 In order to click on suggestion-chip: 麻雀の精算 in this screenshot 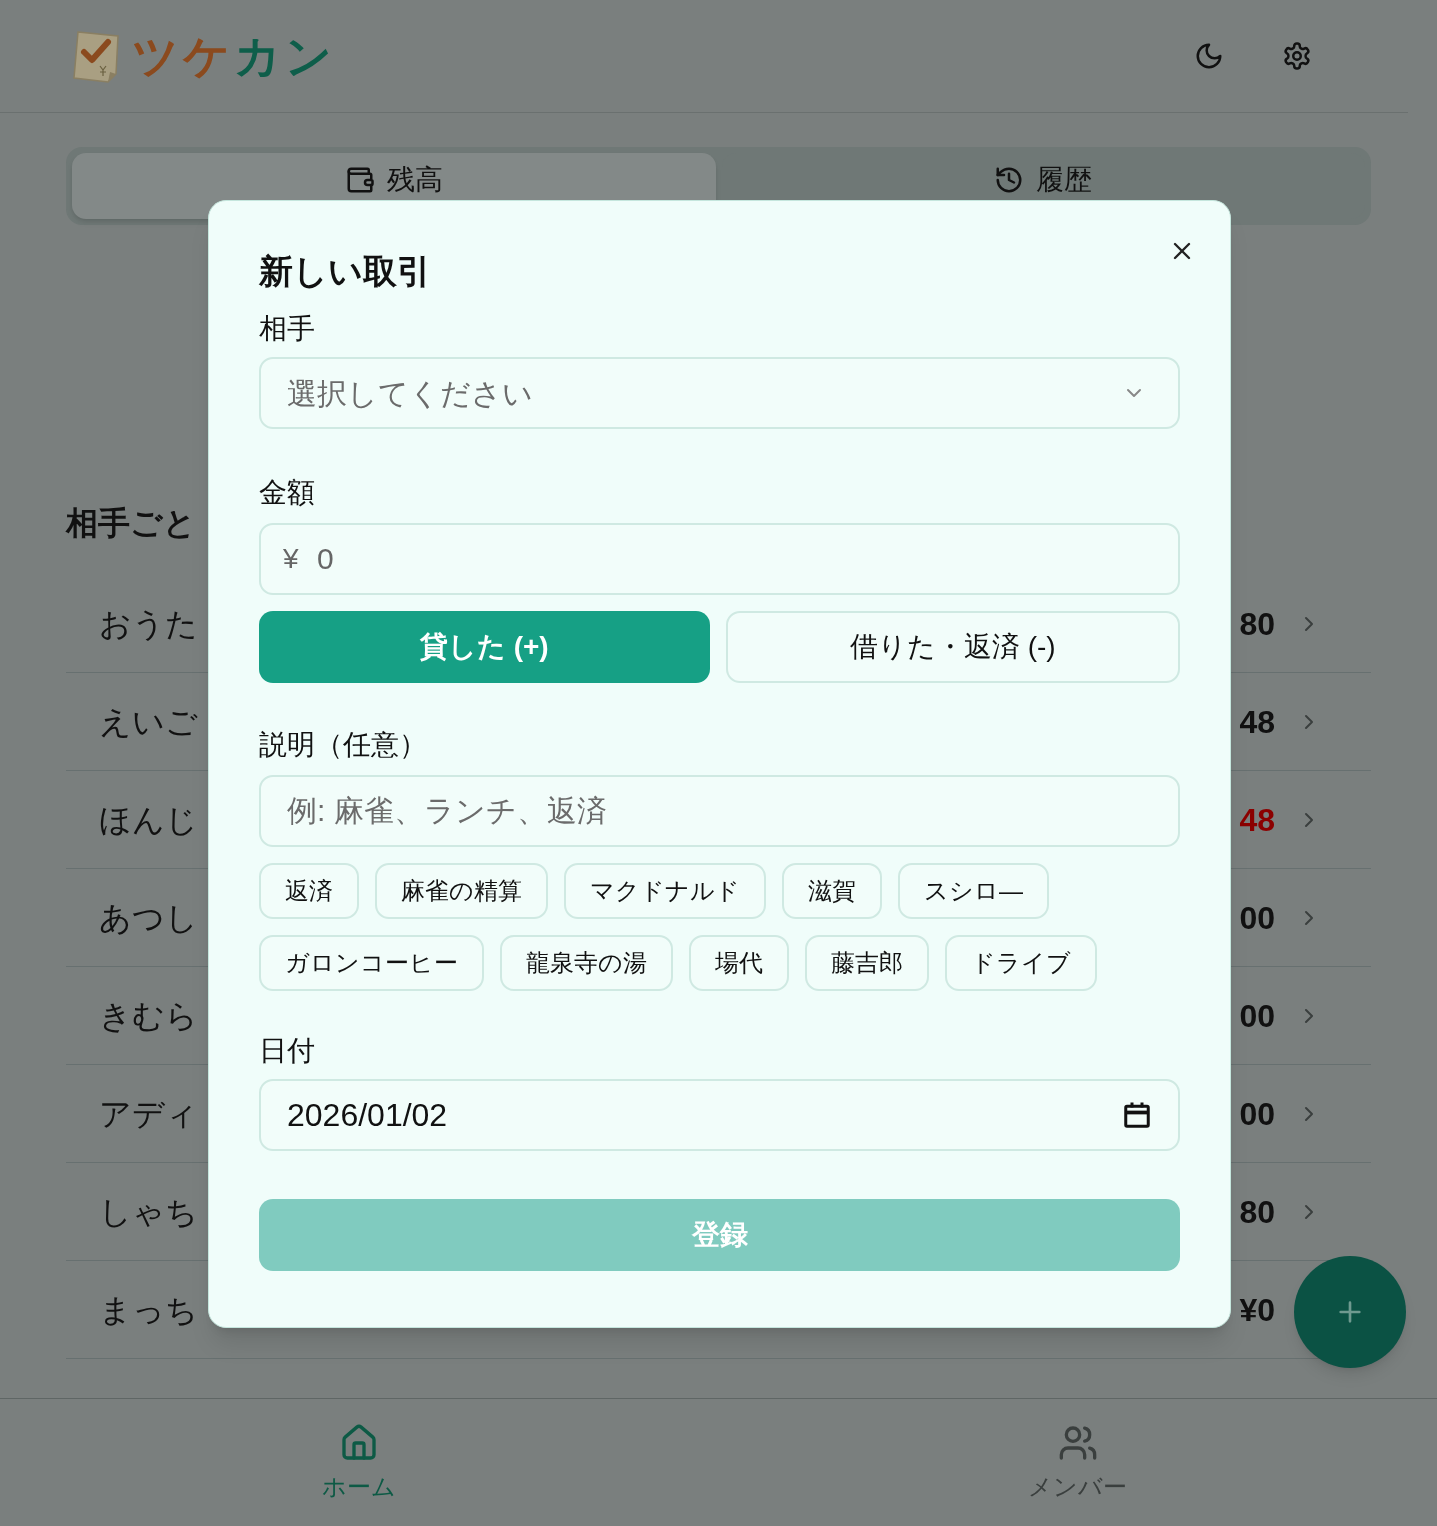, I will do `click(461, 891)`.